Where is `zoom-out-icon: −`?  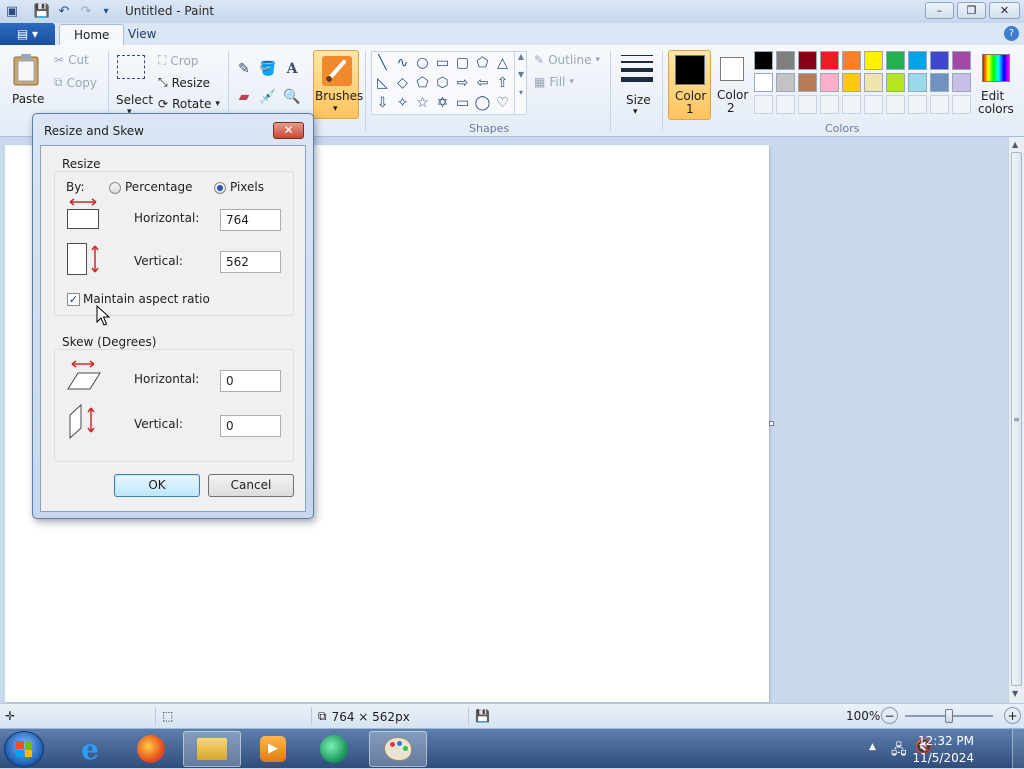 zoom-out-icon: − is located at coordinates (889, 715).